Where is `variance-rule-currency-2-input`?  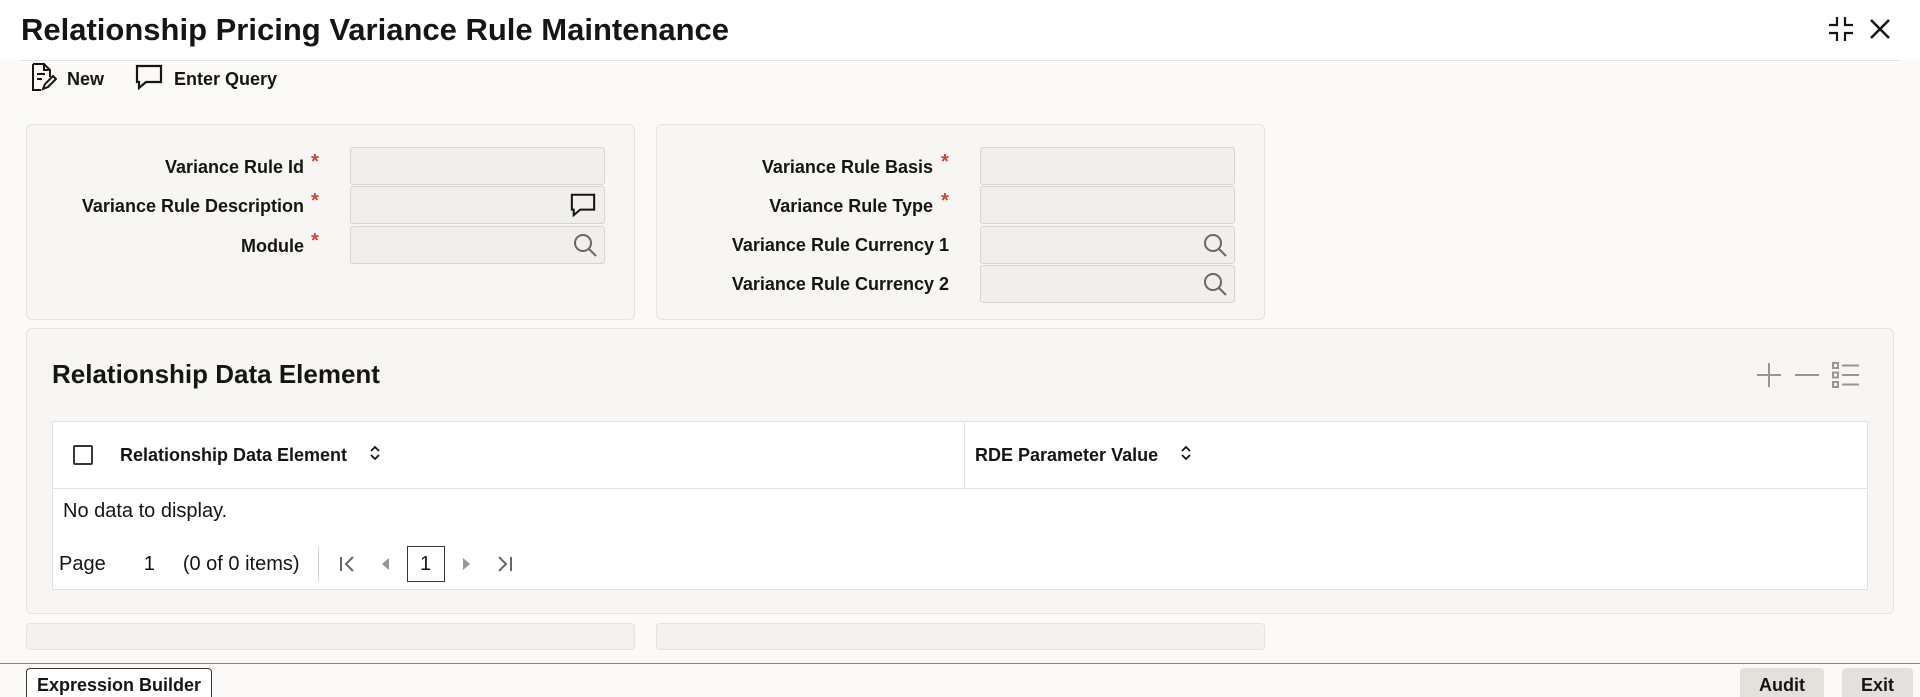
variance-rule-currency-2-input is located at coordinates (1107, 284).